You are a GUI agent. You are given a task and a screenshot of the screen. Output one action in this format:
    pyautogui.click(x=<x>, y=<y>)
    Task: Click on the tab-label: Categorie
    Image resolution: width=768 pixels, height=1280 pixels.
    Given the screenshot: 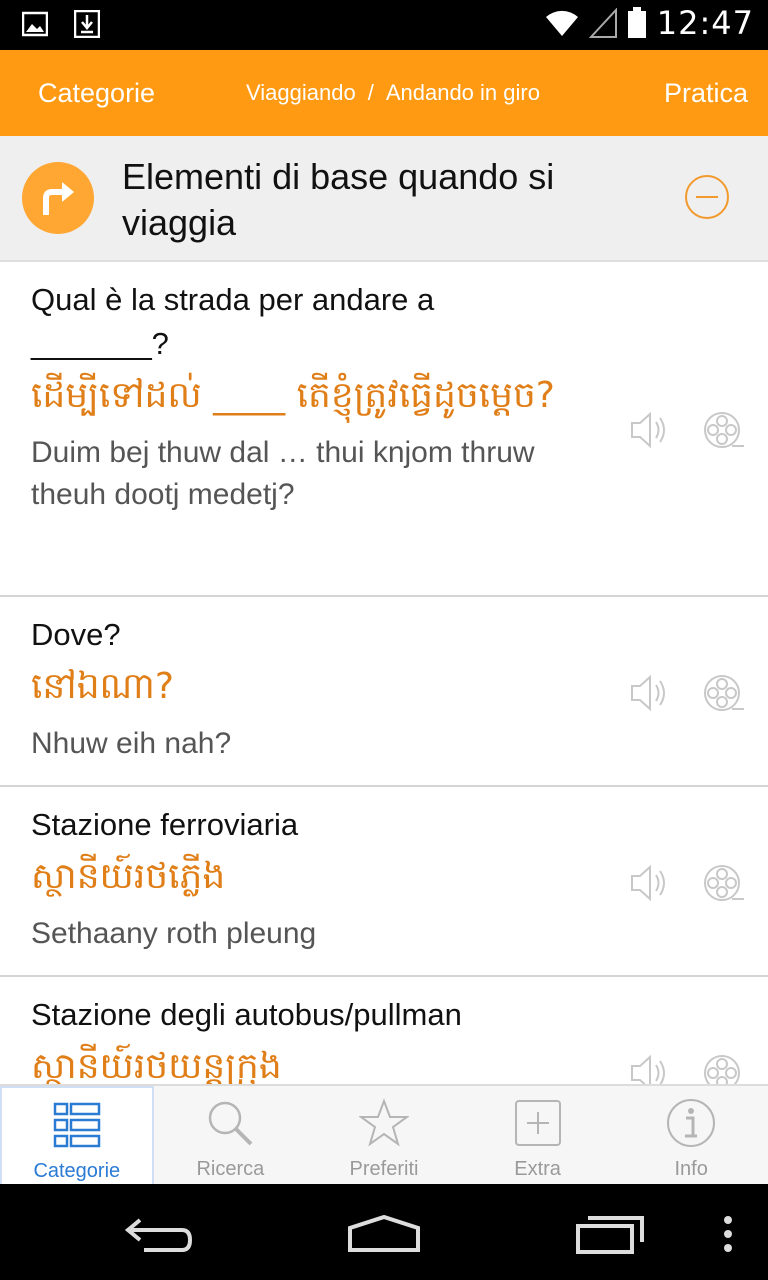 What is the action you would take?
    pyautogui.click(x=77, y=1171)
    